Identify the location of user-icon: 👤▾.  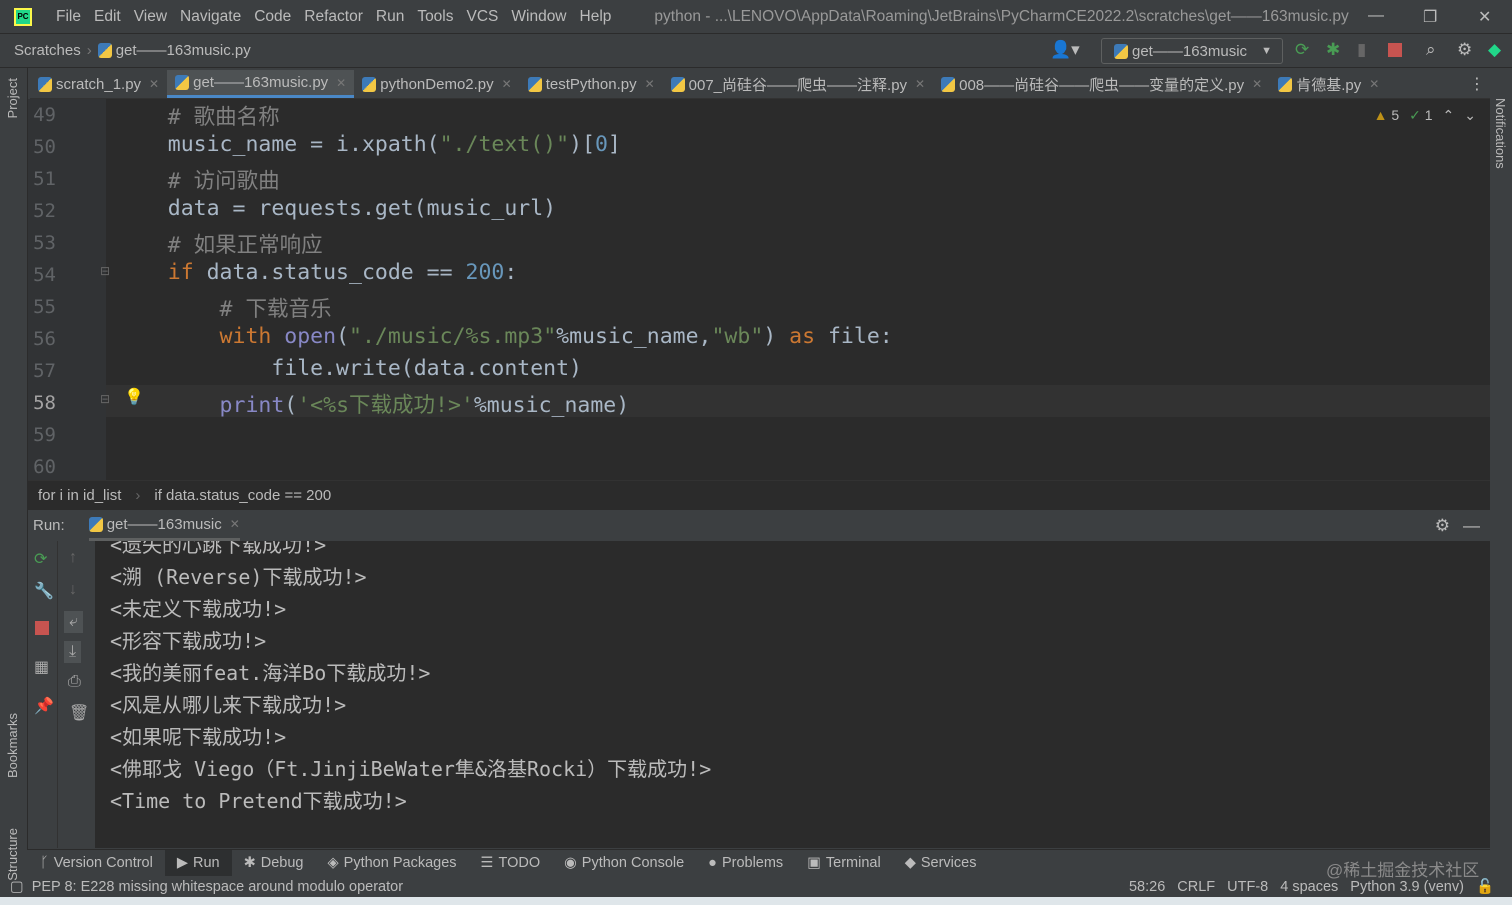
(1065, 50).